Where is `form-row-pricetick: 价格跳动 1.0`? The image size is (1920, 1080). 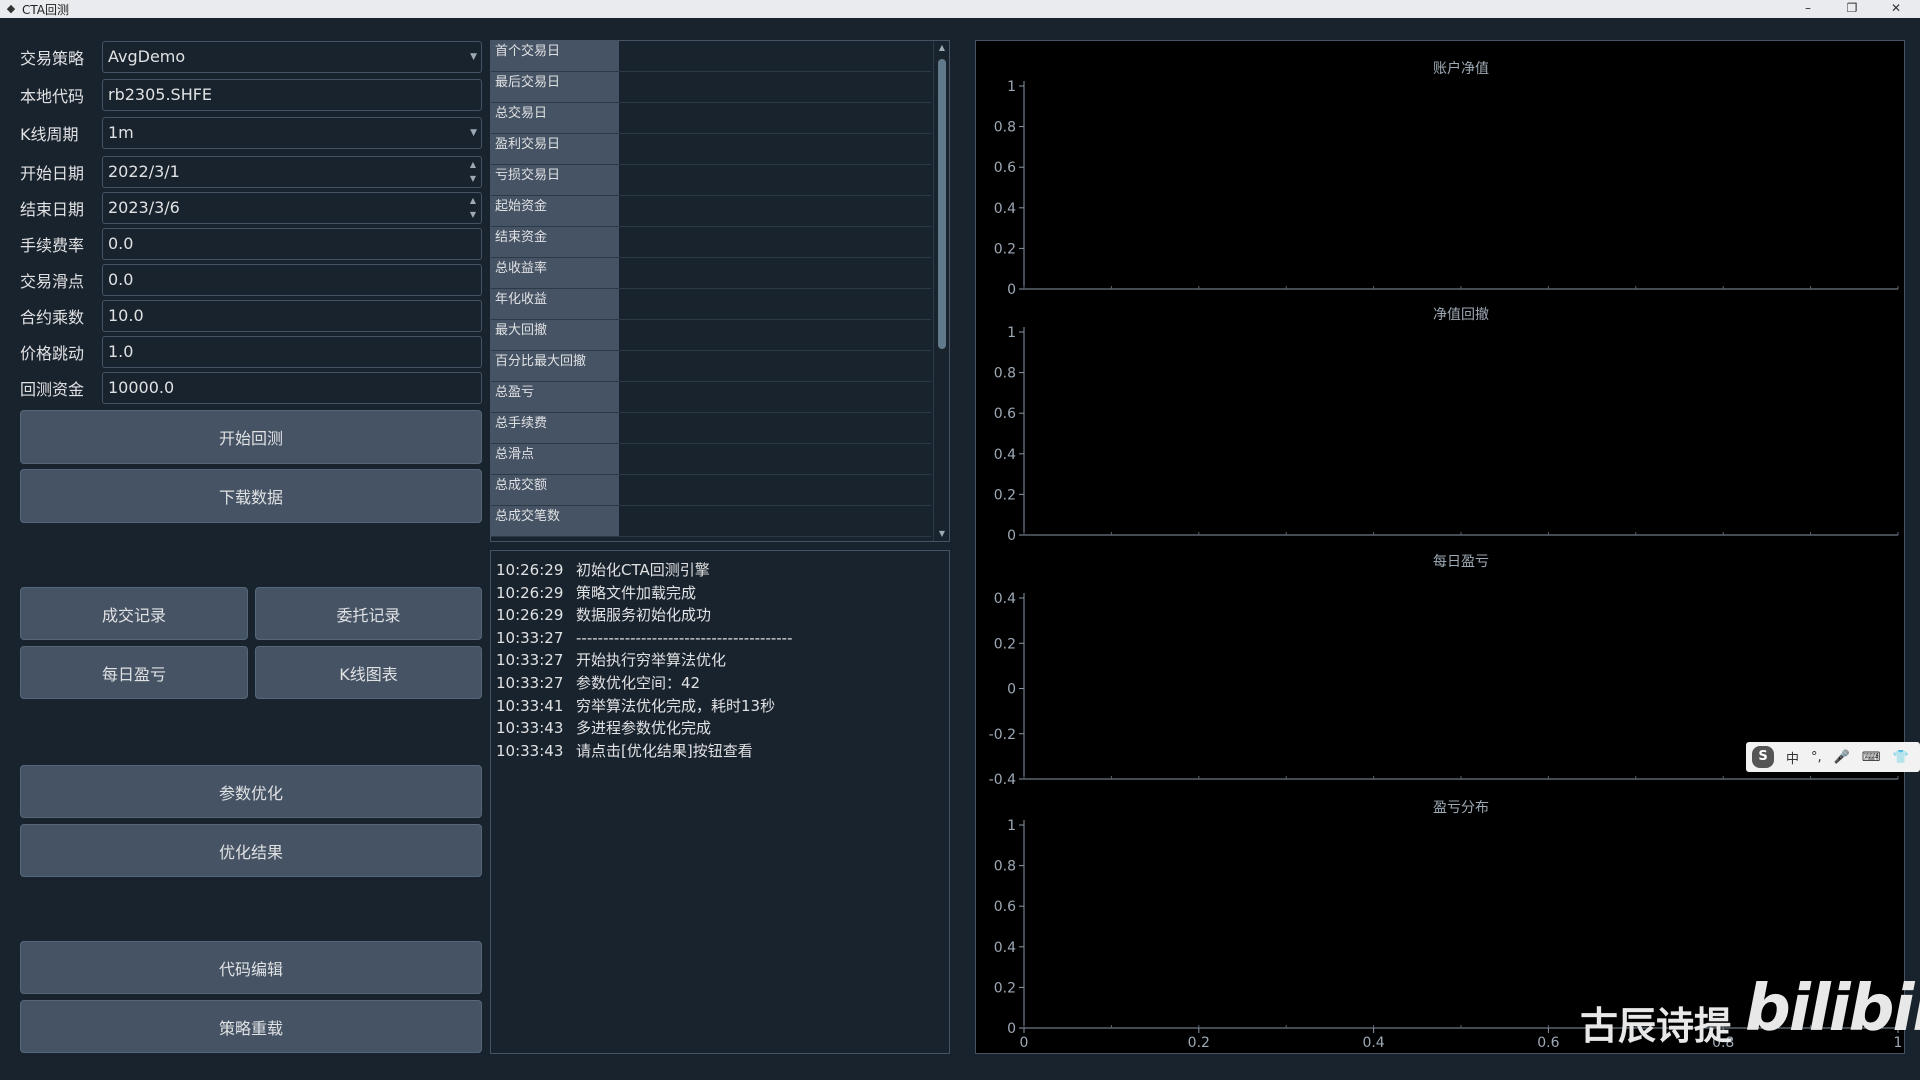 form-row-pricetick: 价格跳动 1.0 is located at coordinates (251, 352).